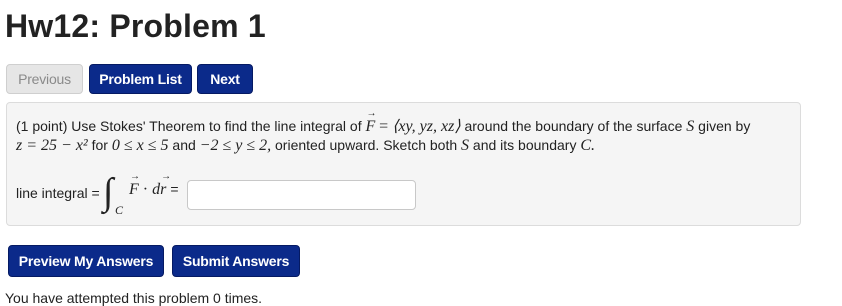  What do you see at coordinates (156, 189) in the screenshot?
I see `differential-d: d` at bounding box center [156, 189].